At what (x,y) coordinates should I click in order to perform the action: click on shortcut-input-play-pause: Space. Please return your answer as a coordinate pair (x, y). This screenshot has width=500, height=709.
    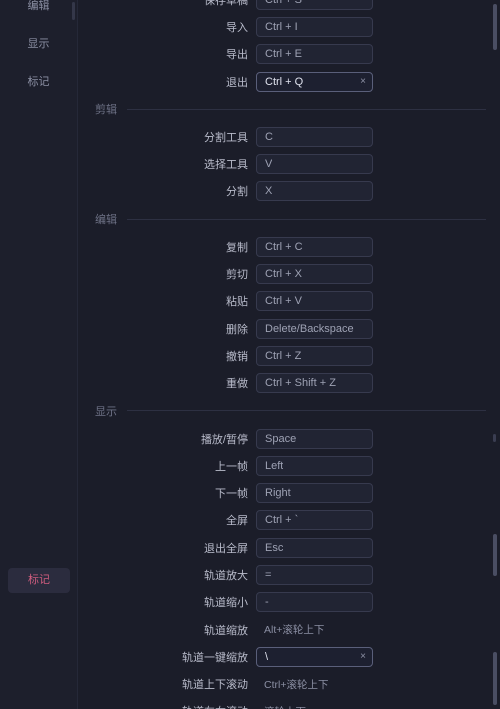
    Looking at the image, I should click on (314, 438).